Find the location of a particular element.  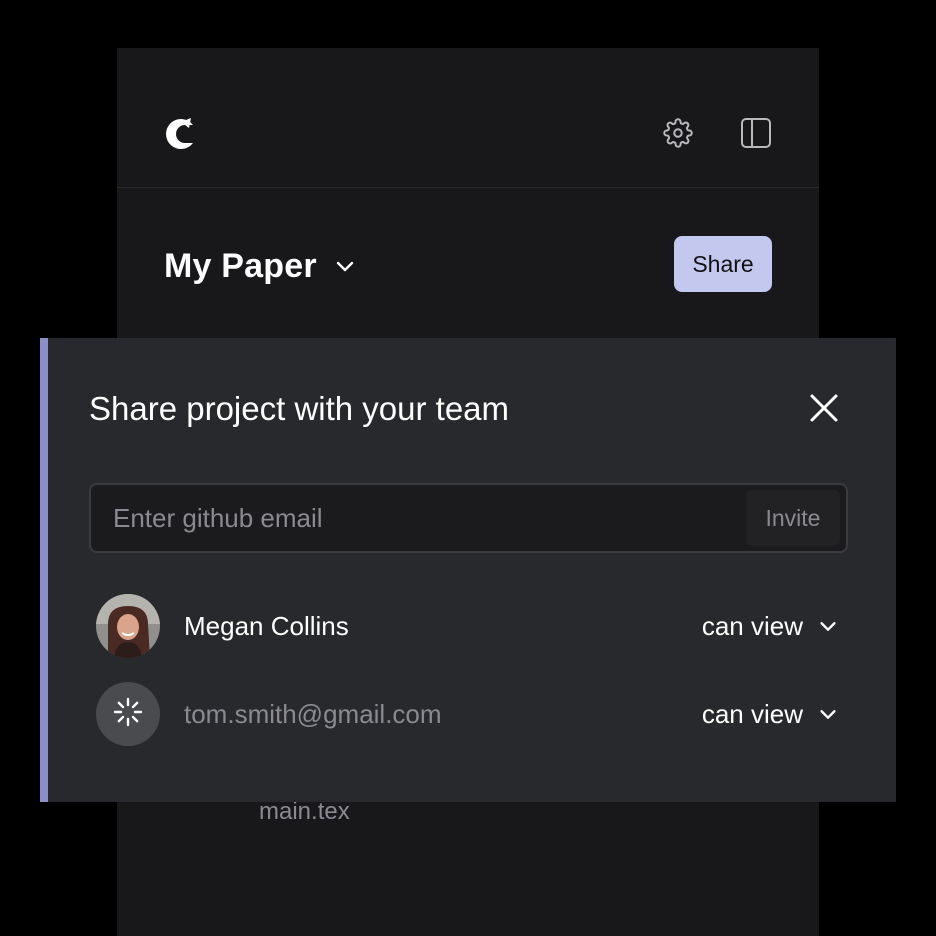

sidebar-icon is located at coordinates (756, 135).